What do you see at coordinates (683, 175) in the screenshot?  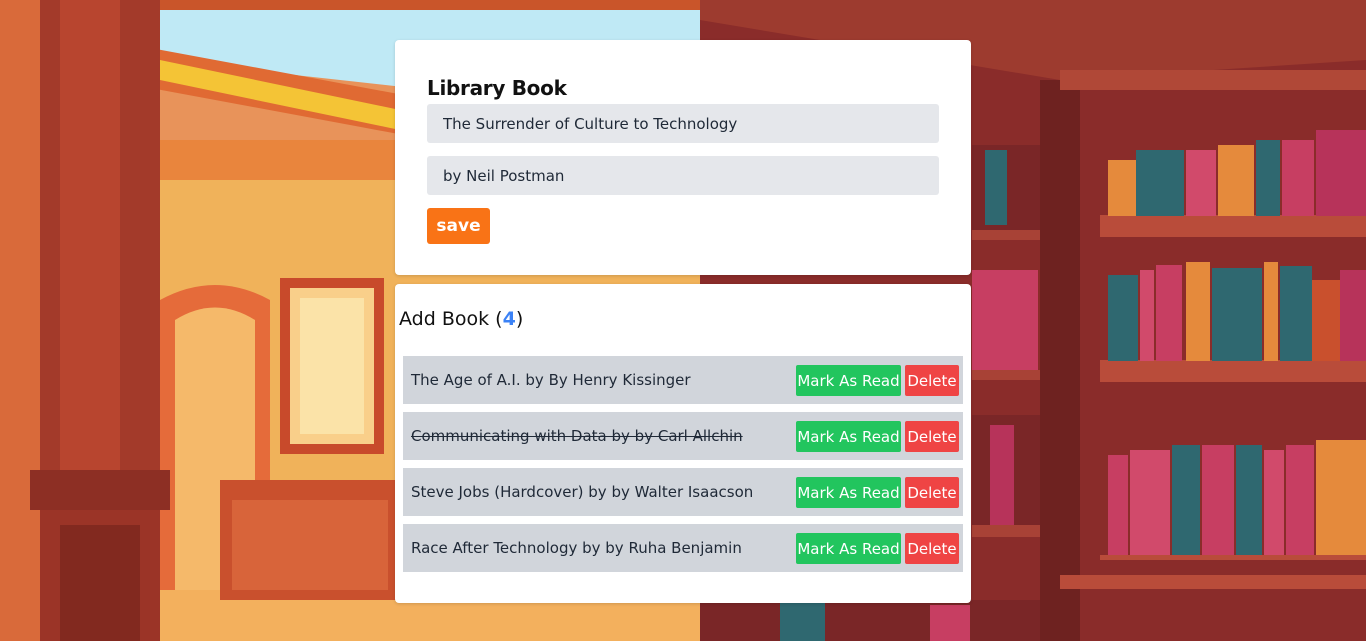 I see `book-author-input` at bounding box center [683, 175].